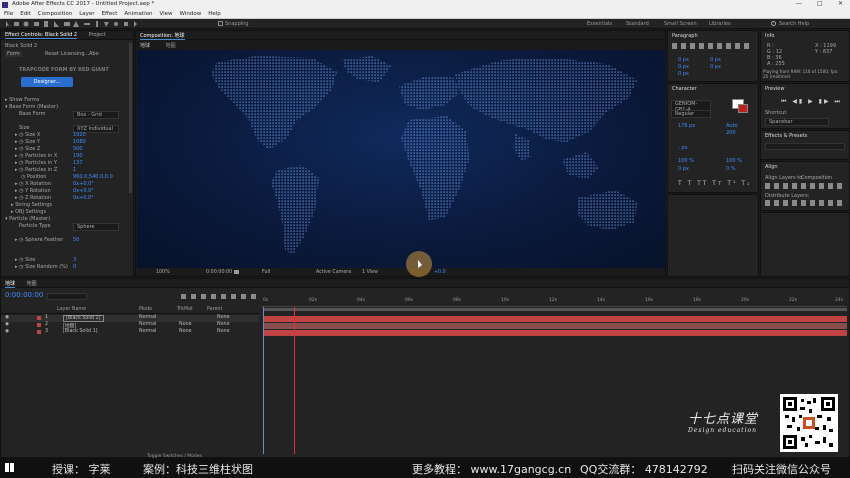  What do you see at coordinates (97, 35) in the screenshot?
I see `tab-project: Project` at bounding box center [97, 35].